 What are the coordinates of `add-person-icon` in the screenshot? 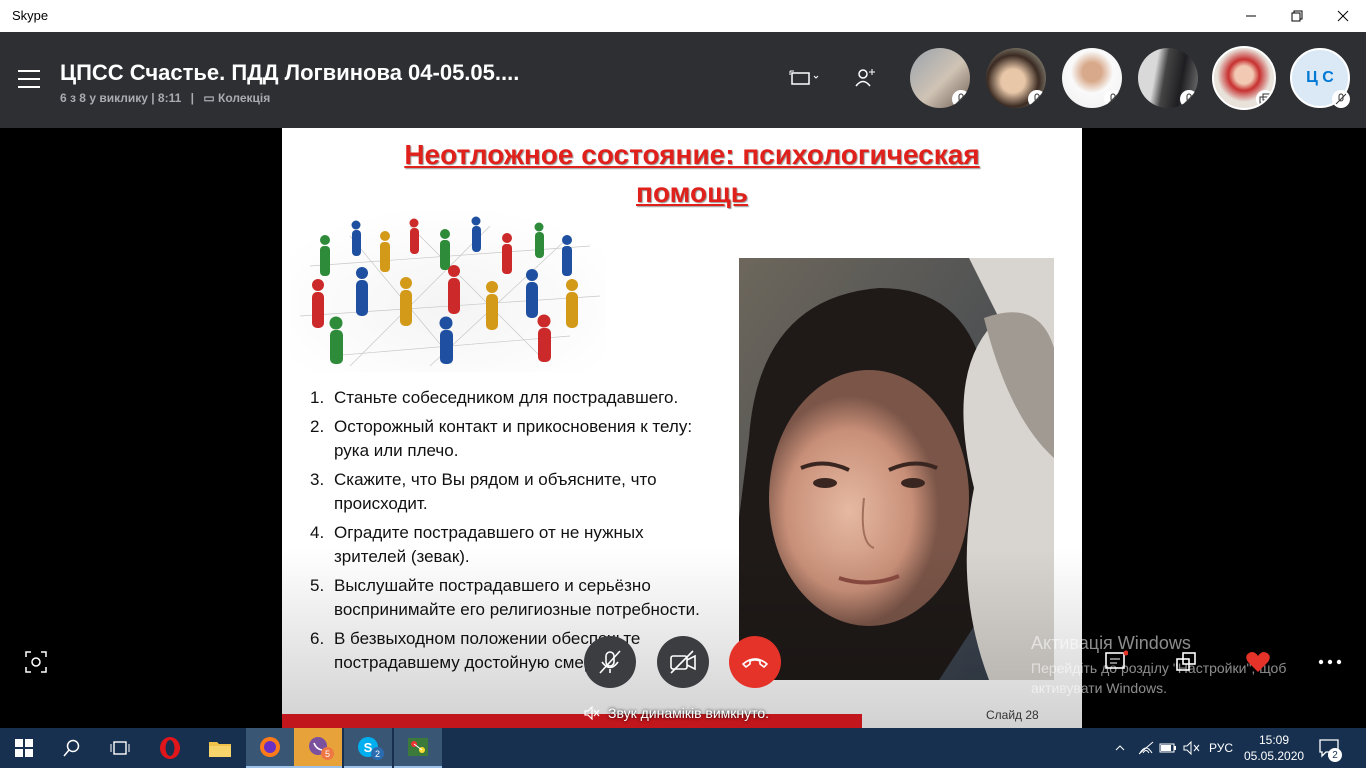 It's located at (865, 78).